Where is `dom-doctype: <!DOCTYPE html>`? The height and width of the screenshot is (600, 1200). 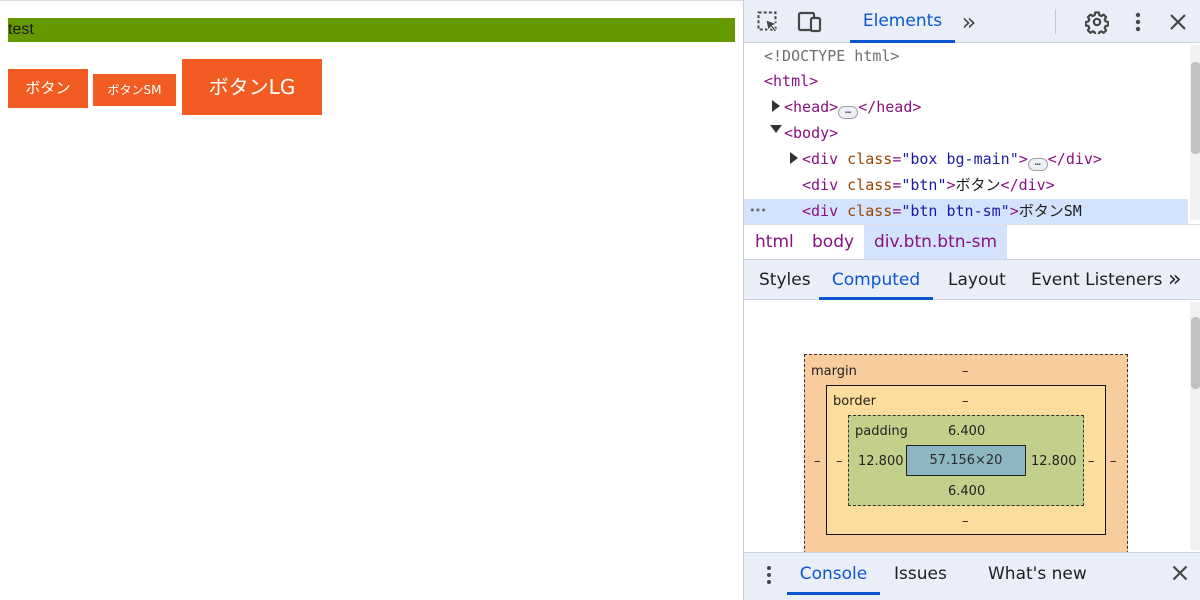
dom-doctype: <!DOCTYPE html> is located at coordinates (832, 56).